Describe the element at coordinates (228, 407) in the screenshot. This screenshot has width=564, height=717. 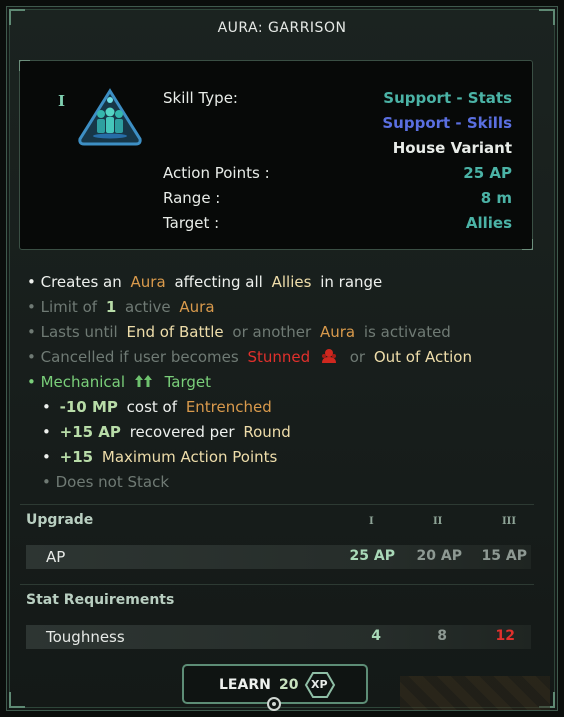
I see `keyword-entrenched: Entrenched` at that location.